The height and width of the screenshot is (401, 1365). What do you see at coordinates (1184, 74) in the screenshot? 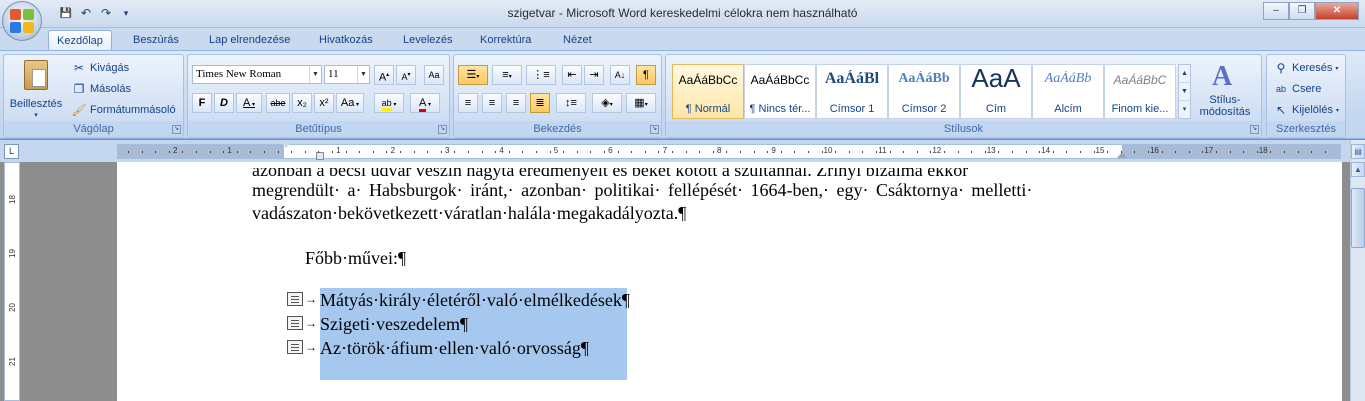
I see `styles-scroll-up-icon: ▲` at bounding box center [1184, 74].